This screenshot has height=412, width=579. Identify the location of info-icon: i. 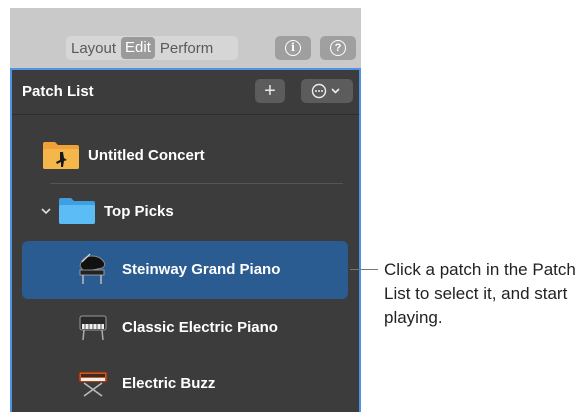
(293, 48).